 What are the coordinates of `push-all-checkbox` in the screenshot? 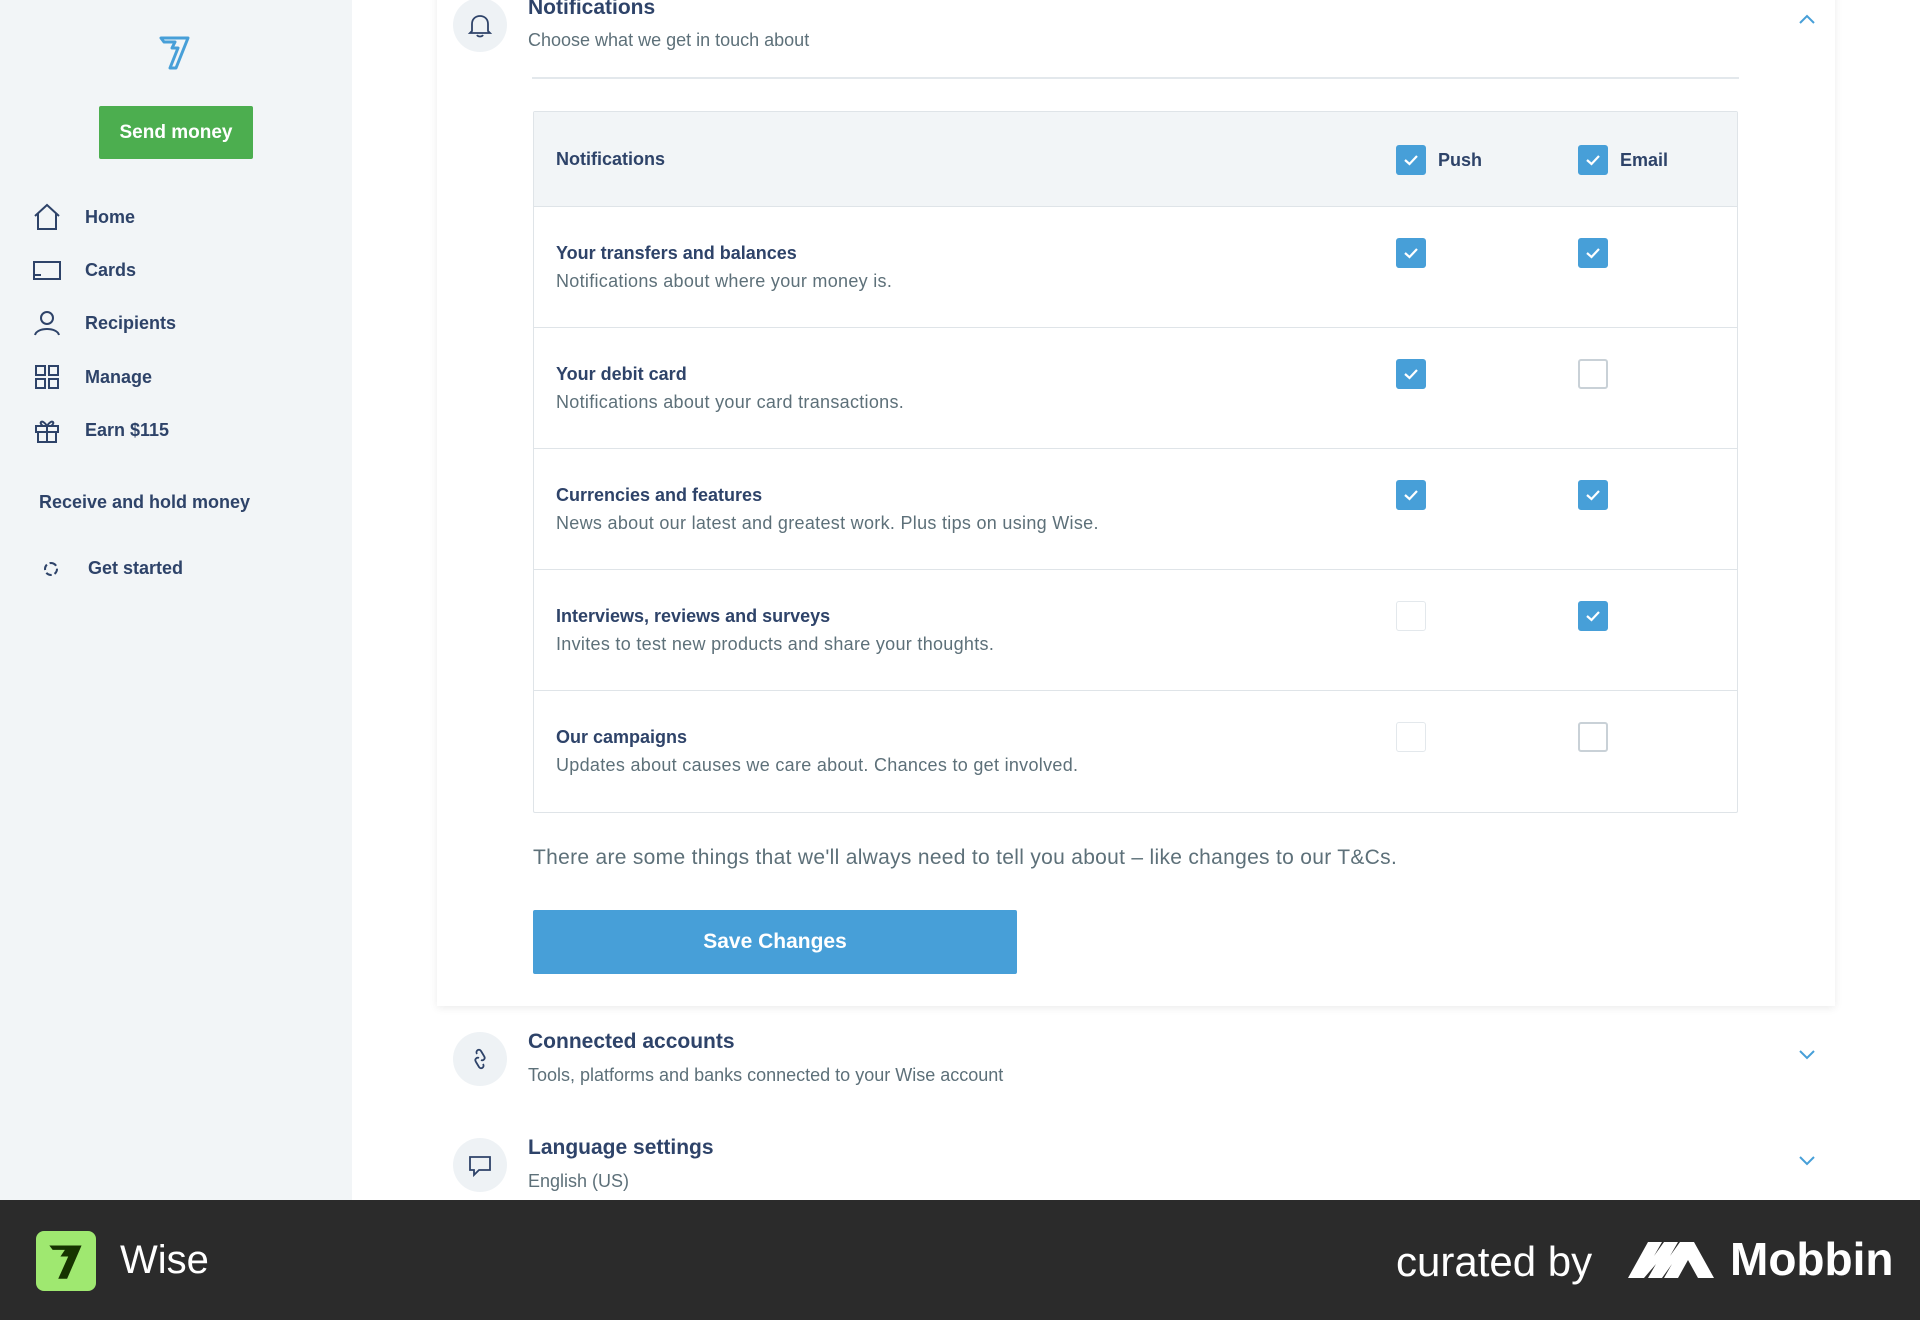 It's located at (1411, 160).